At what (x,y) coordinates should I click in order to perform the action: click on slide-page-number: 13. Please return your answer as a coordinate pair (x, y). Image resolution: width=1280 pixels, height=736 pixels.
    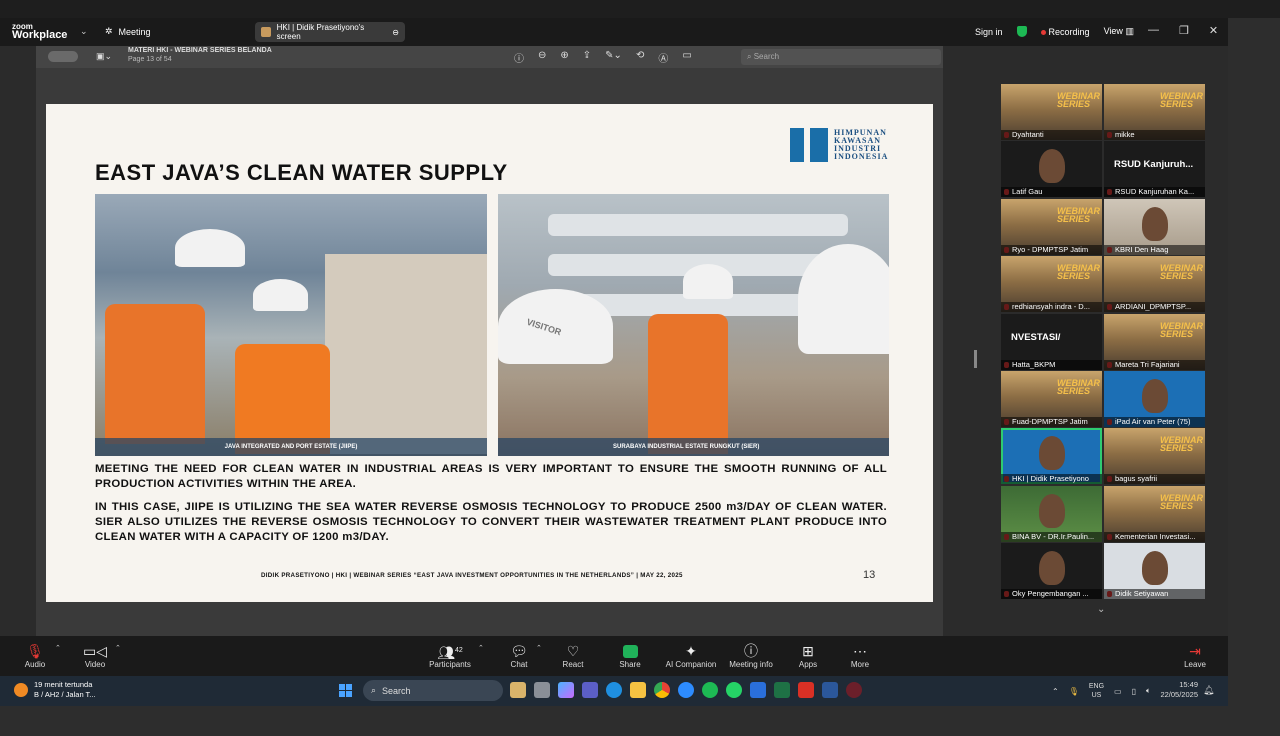
    Looking at the image, I should click on (869, 575).